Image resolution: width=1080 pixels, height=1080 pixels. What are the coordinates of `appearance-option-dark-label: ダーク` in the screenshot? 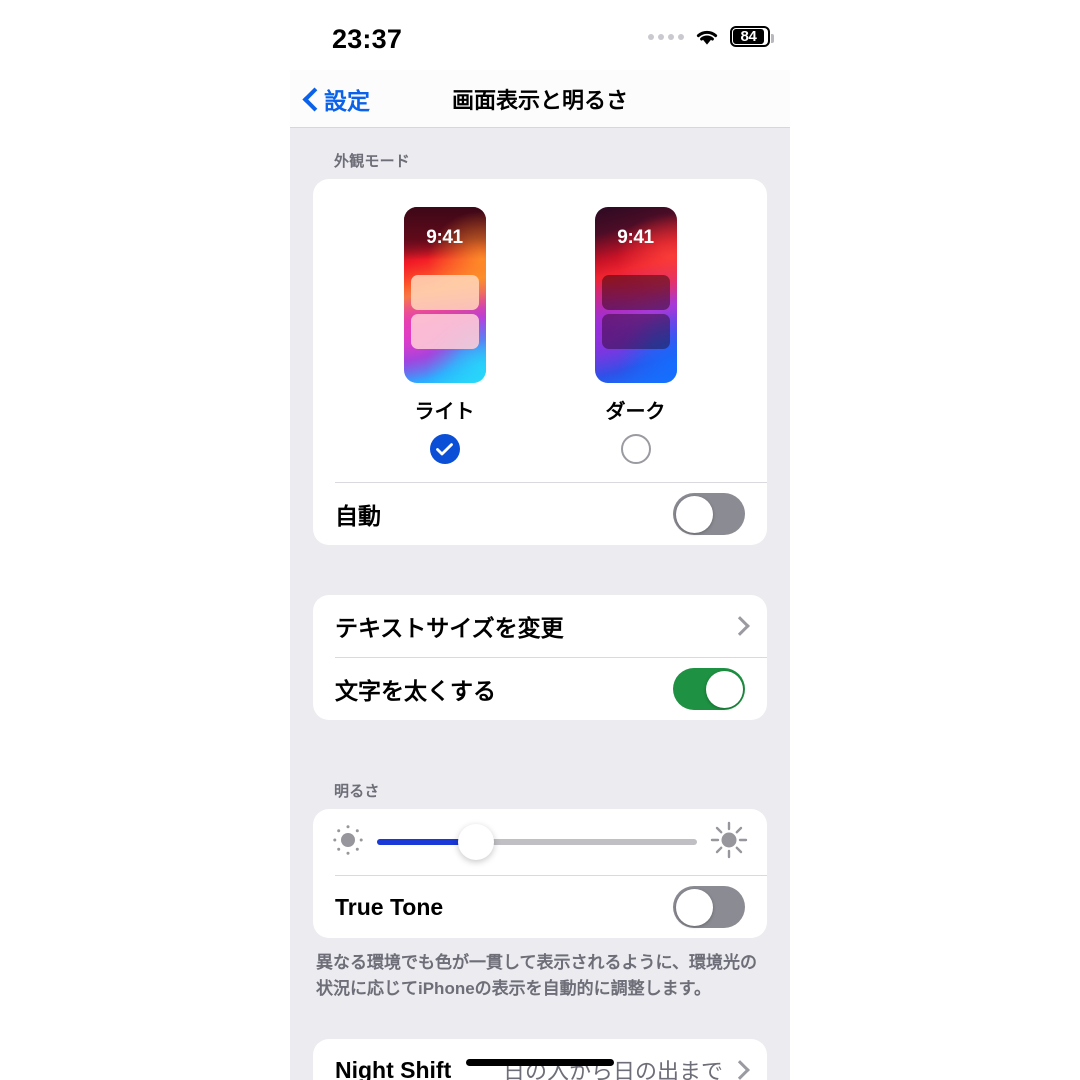 It's located at (635, 412).